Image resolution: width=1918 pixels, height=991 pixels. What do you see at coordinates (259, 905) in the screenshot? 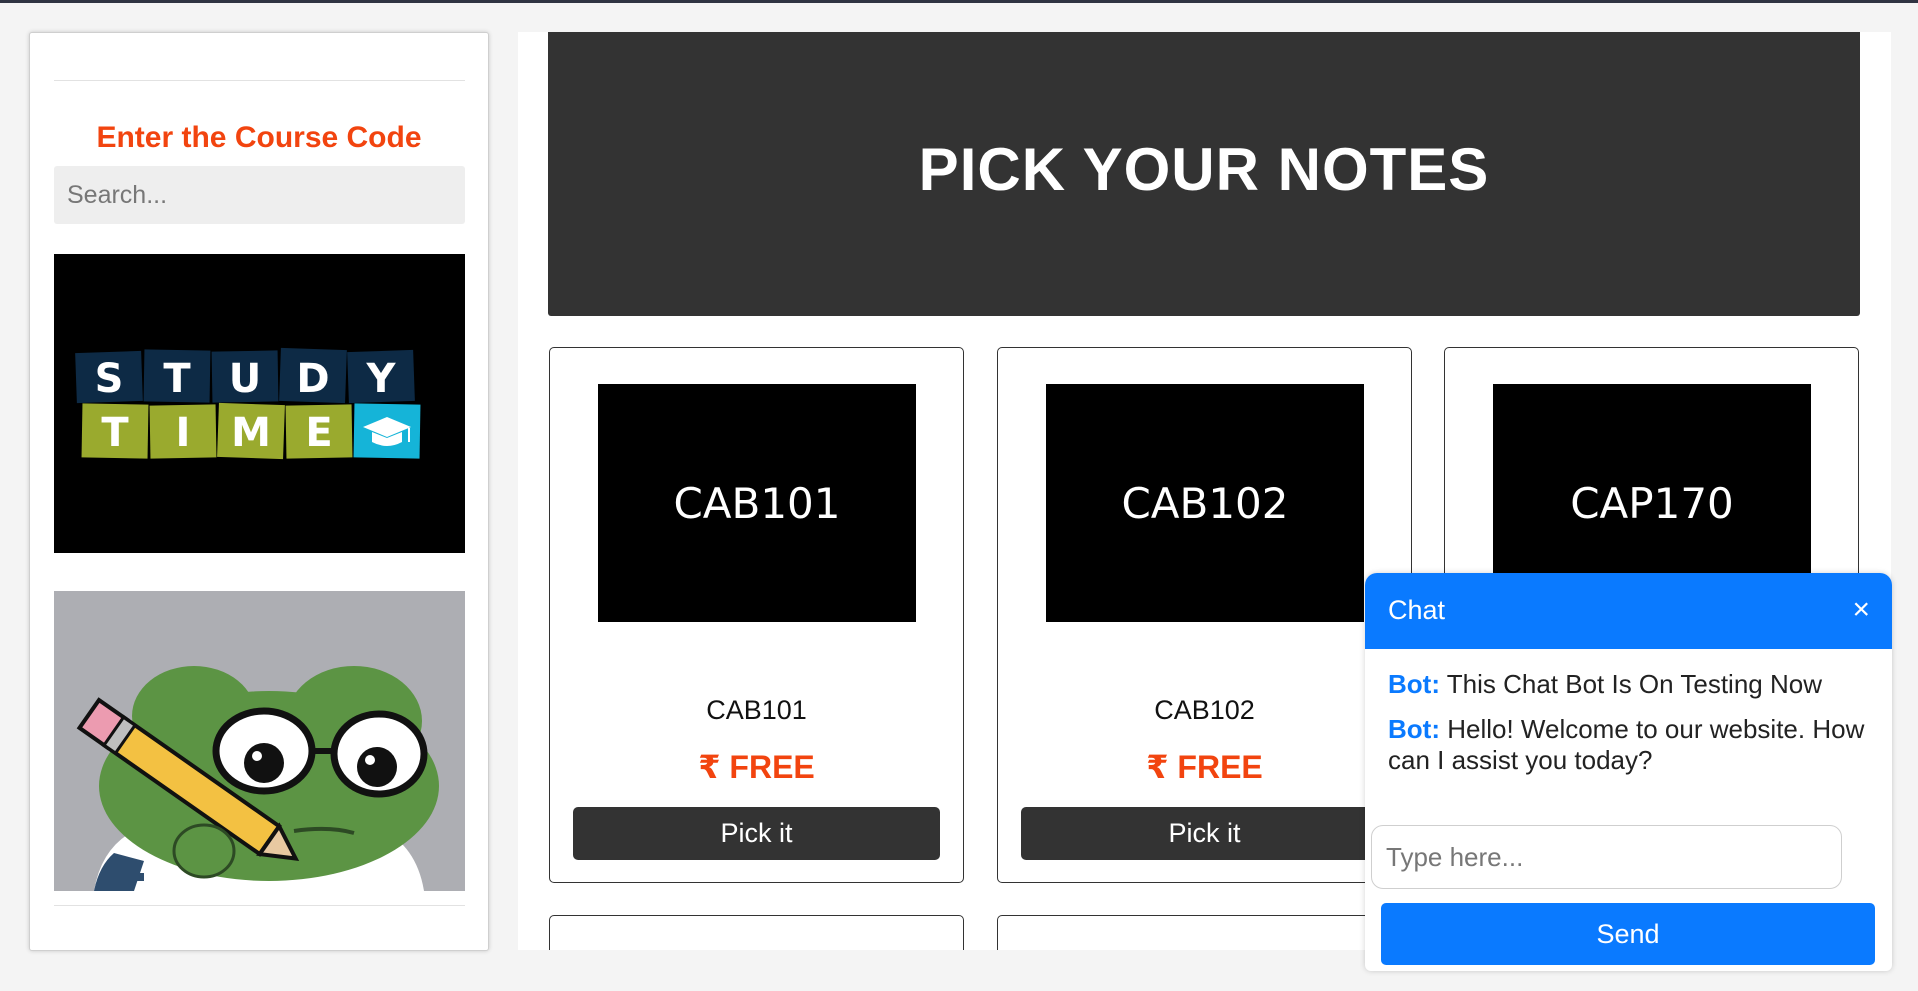
I see `sidebar-divider-bottom` at bounding box center [259, 905].